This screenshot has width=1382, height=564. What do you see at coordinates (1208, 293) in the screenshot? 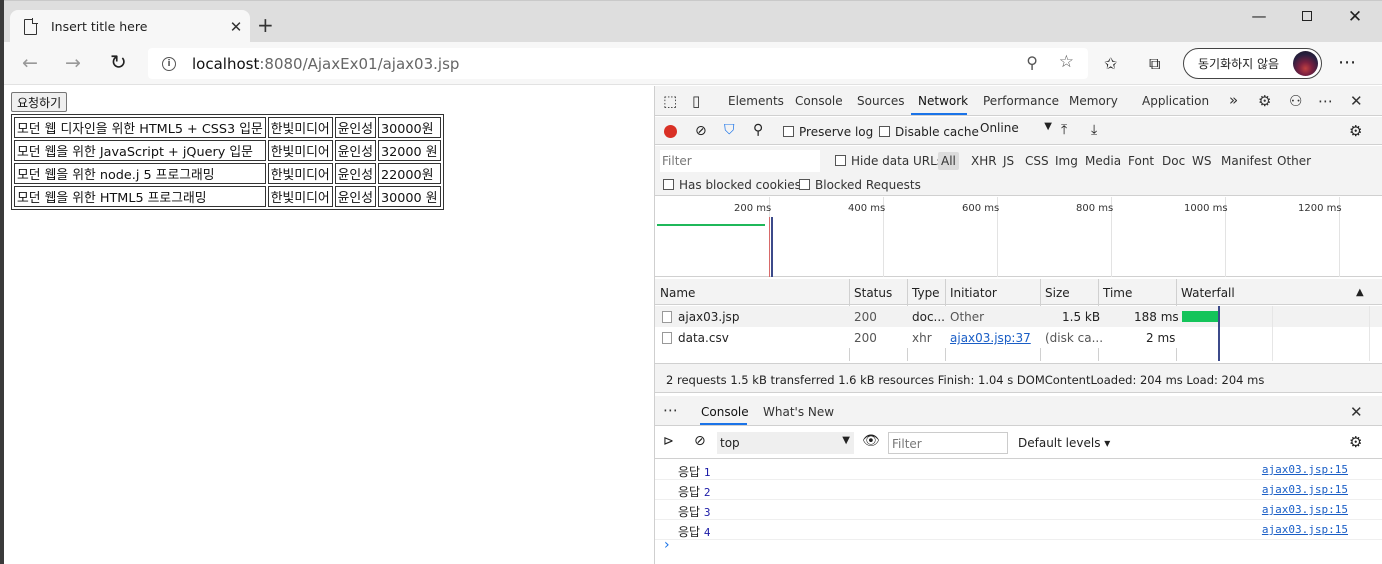
I see `col-waterfall: Waterfall` at bounding box center [1208, 293].